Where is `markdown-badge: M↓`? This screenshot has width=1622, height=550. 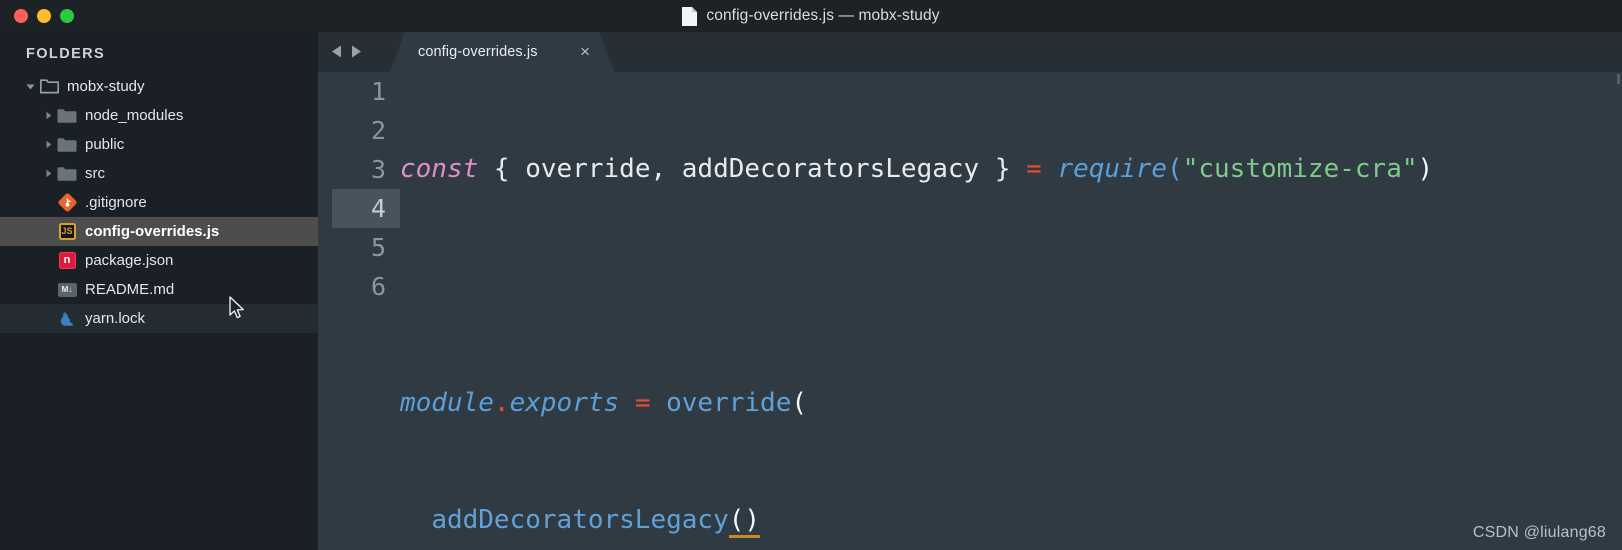
markdown-badge: M↓ is located at coordinates (67, 289).